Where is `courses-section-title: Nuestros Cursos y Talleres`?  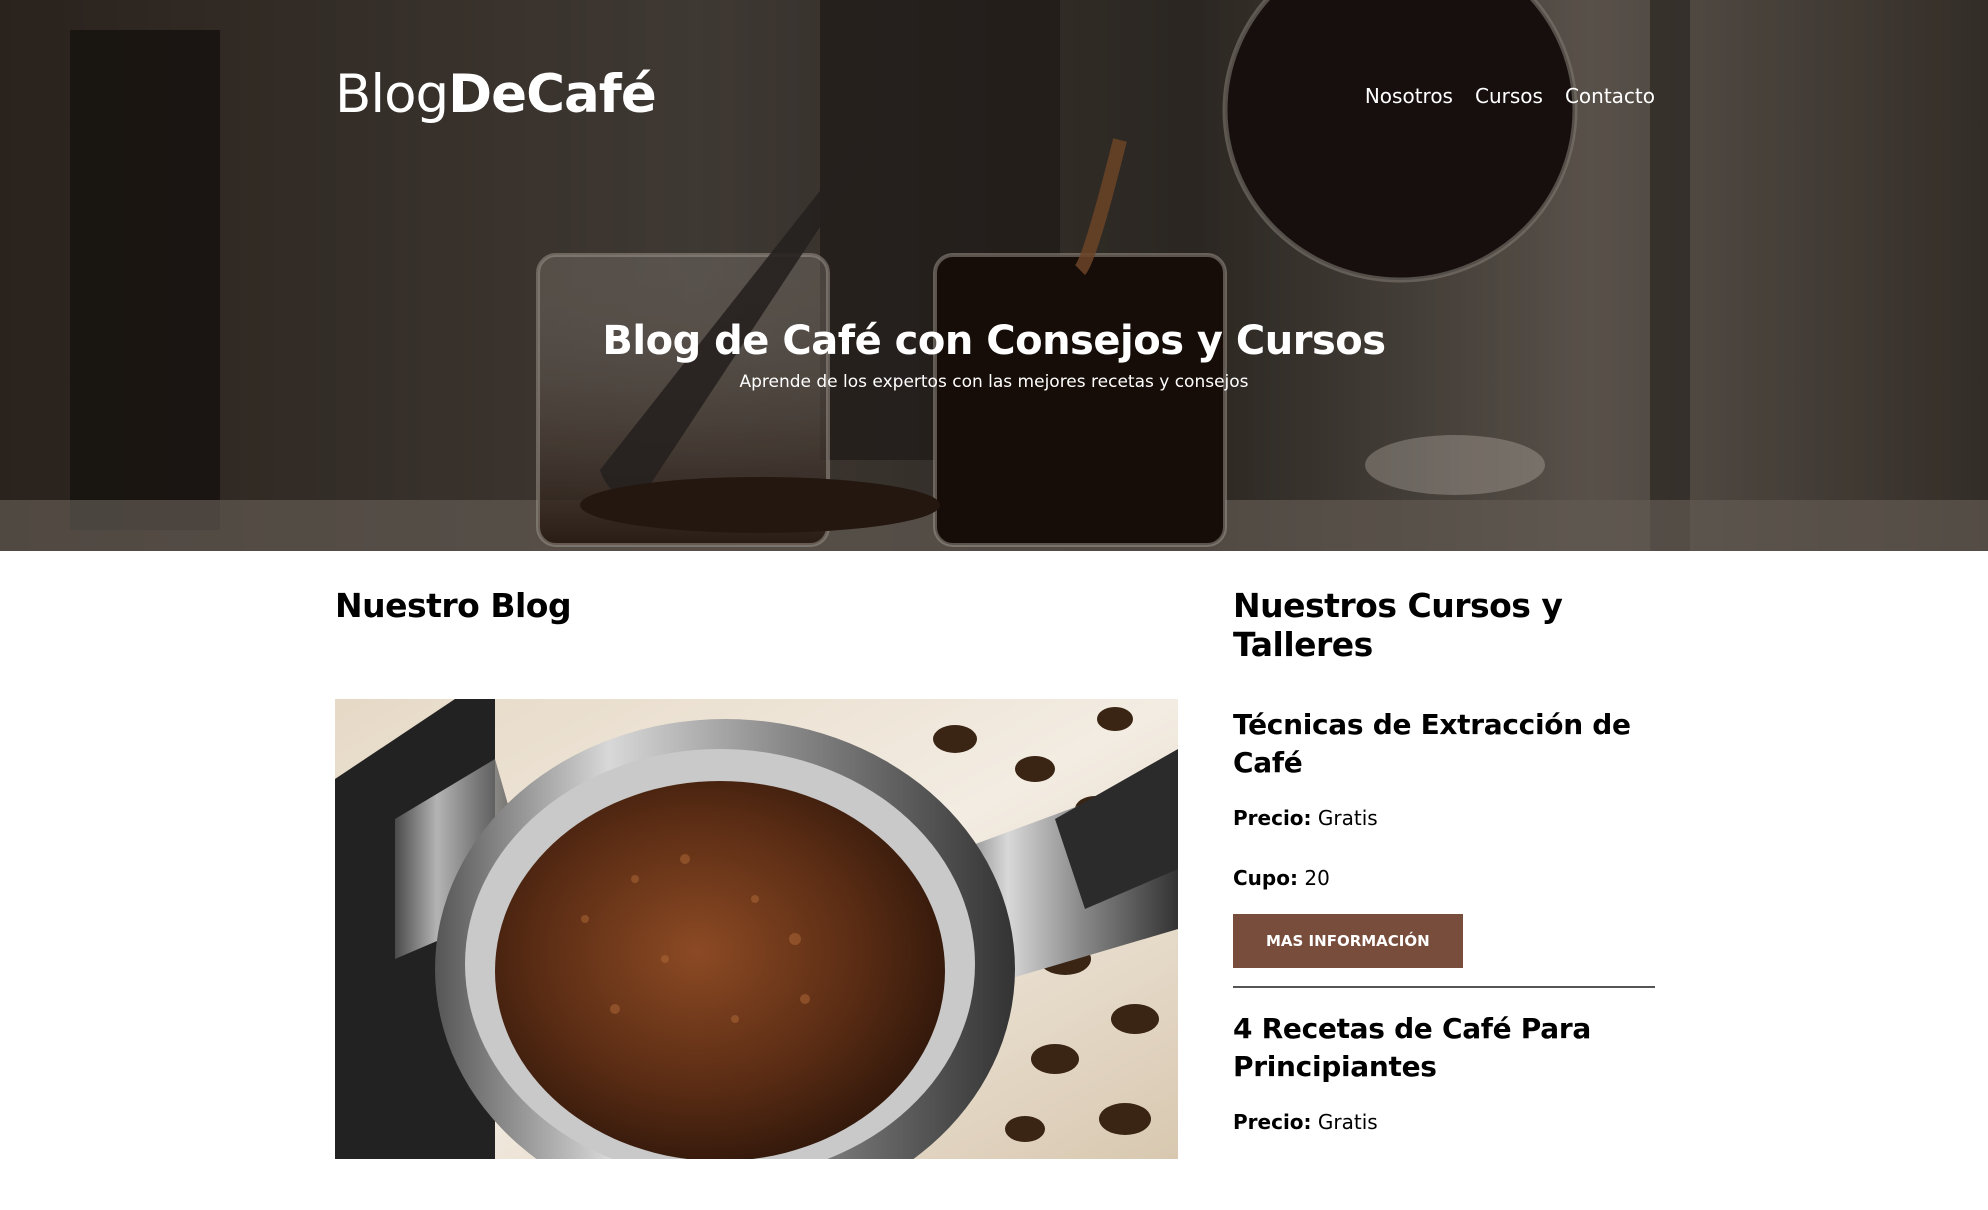
courses-section-title: Nuestros Cursos y Talleres is located at coordinates (1398, 625).